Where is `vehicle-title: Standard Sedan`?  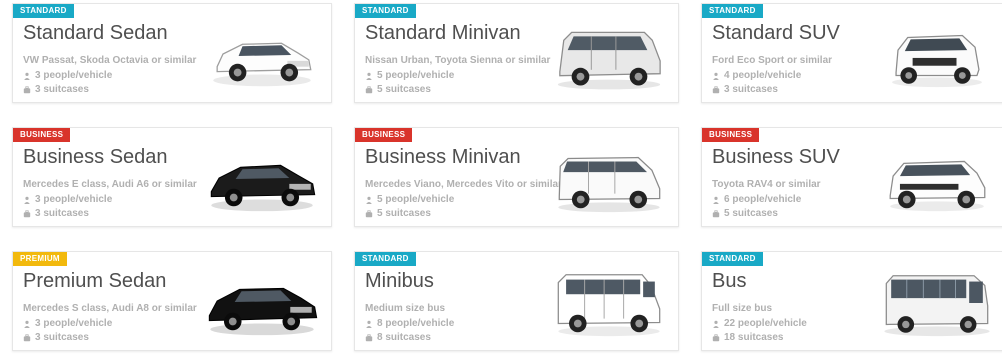
vehicle-title: Standard Sedan is located at coordinates (95, 33).